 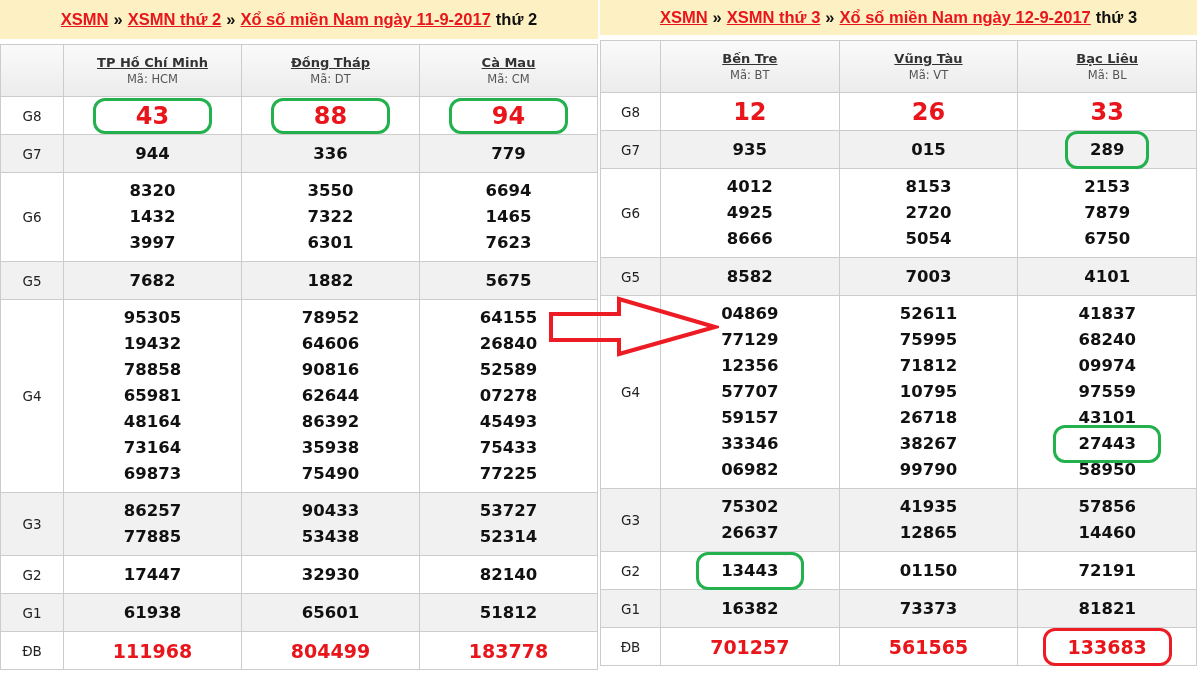 What do you see at coordinates (508, 448) in the screenshot?
I see `result-number: 75433` at bounding box center [508, 448].